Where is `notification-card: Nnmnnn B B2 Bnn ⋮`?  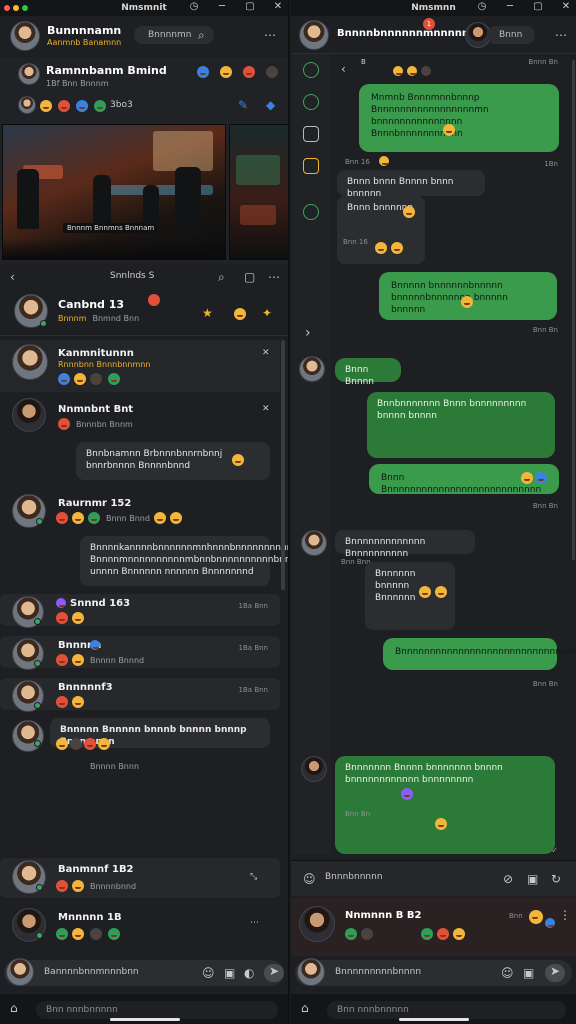
notification-card: Nnmnnn B B2 Bnn ⋮ is located at coordinates (433, 927).